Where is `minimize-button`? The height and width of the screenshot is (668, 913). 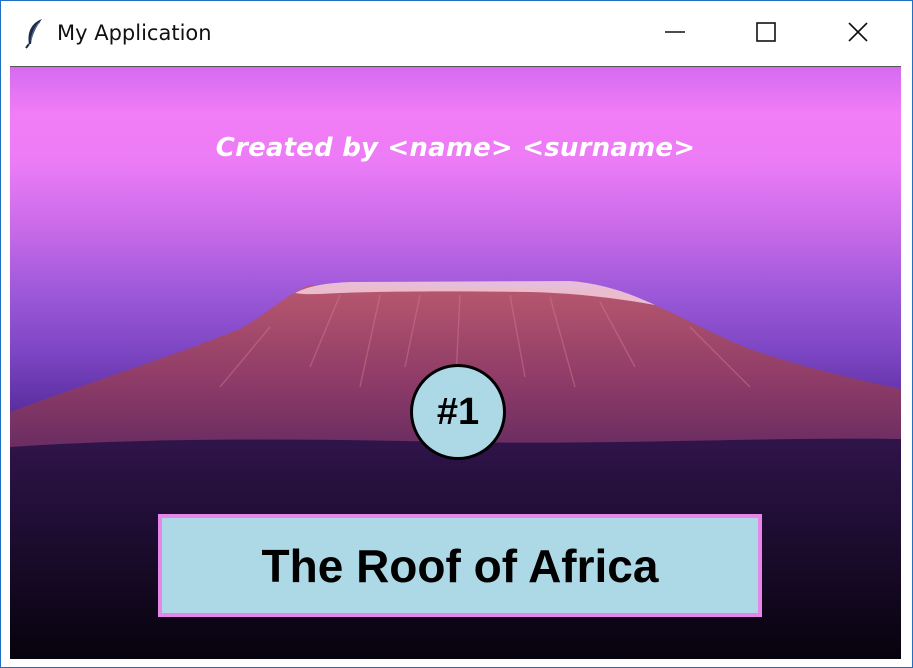 minimize-button is located at coordinates (675, 32).